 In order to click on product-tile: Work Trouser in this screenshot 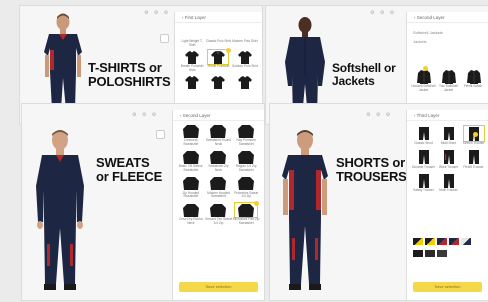, I will do `click(448, 160)`.